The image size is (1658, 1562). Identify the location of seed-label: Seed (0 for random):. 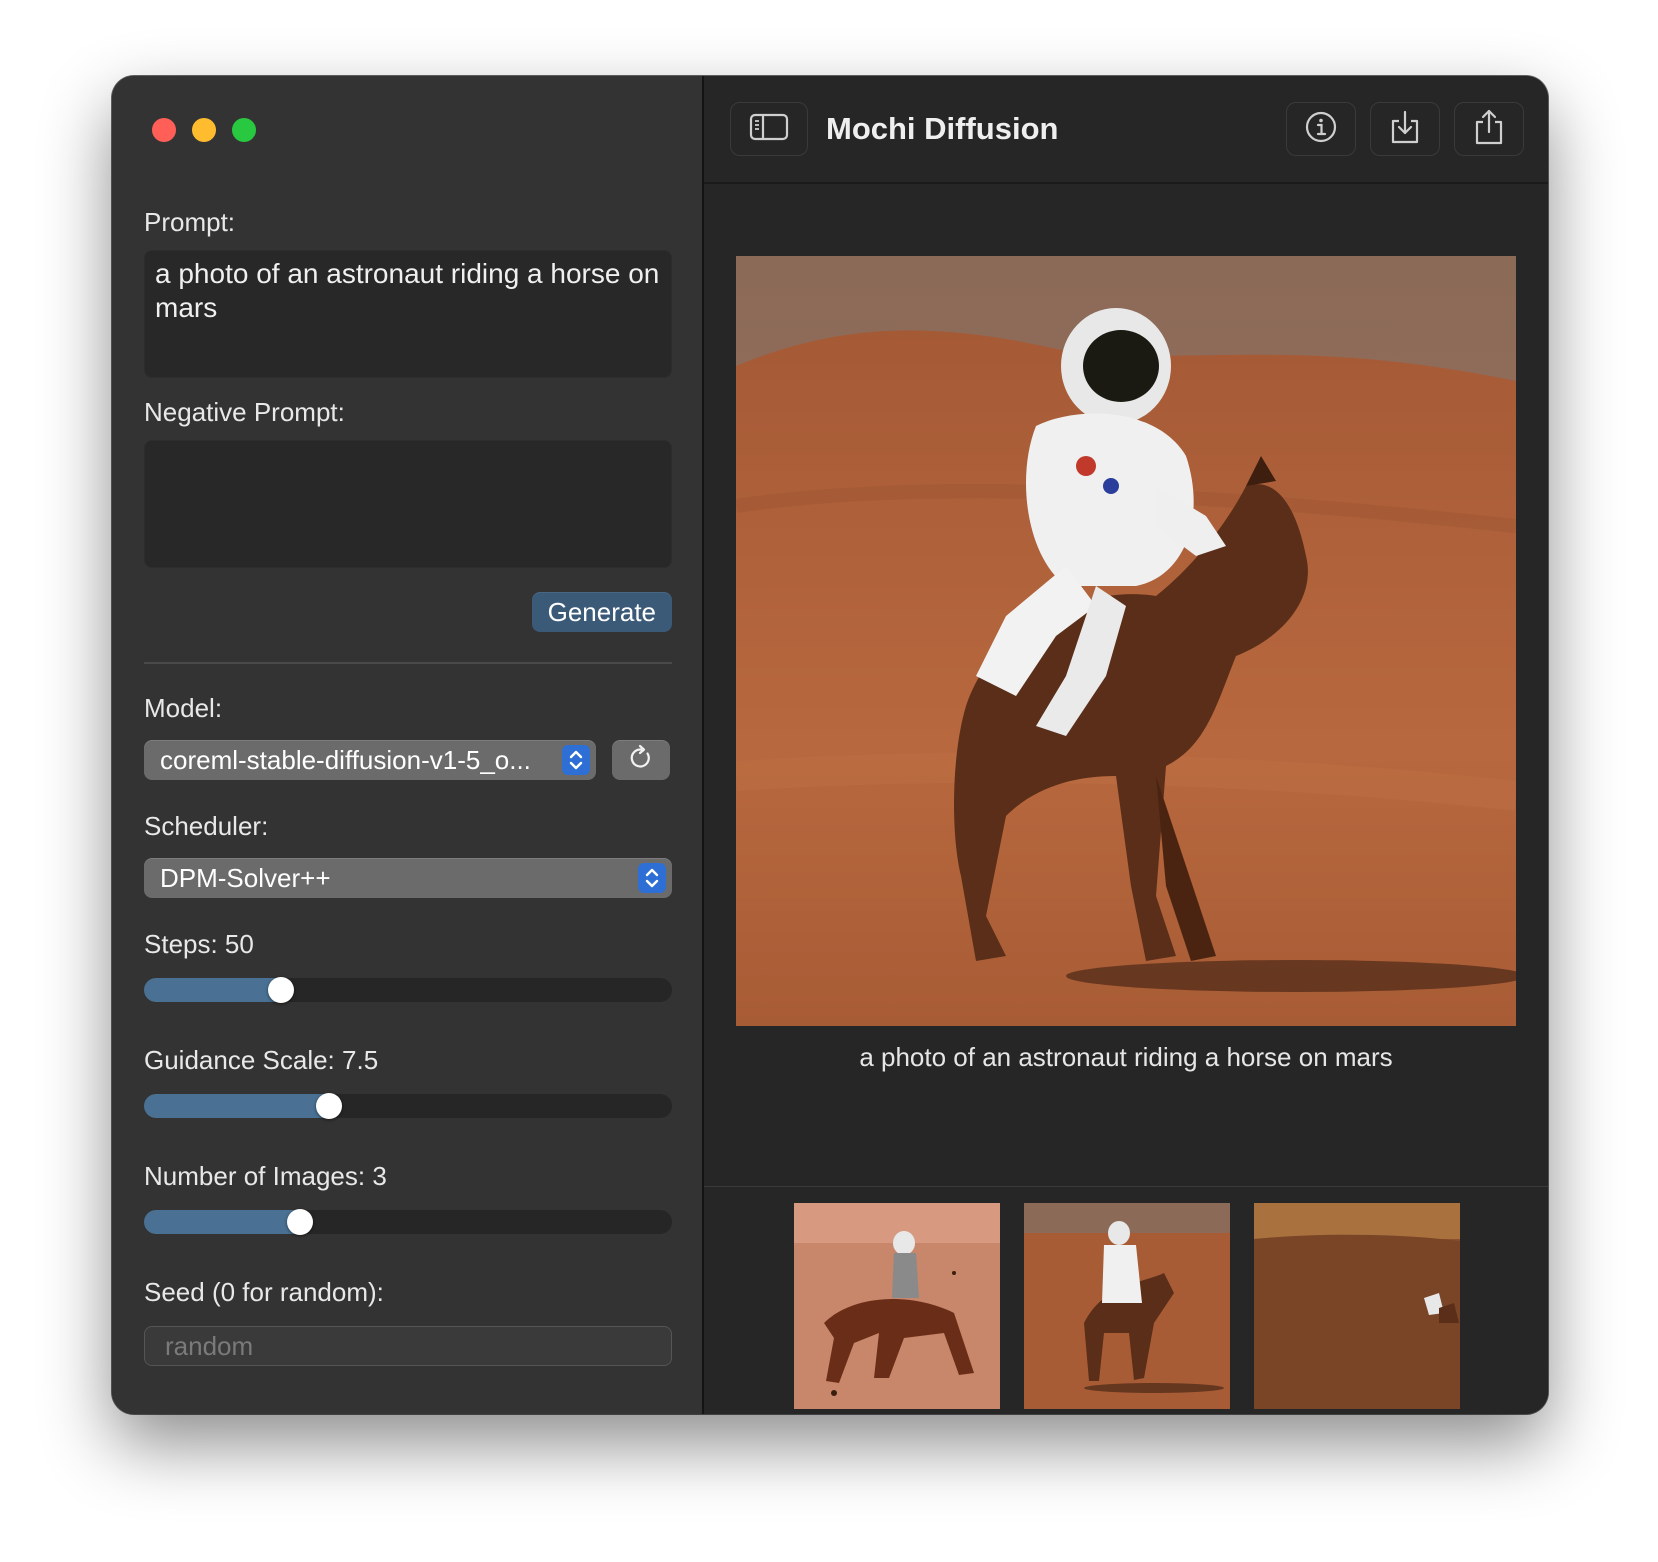
(264, 1292).